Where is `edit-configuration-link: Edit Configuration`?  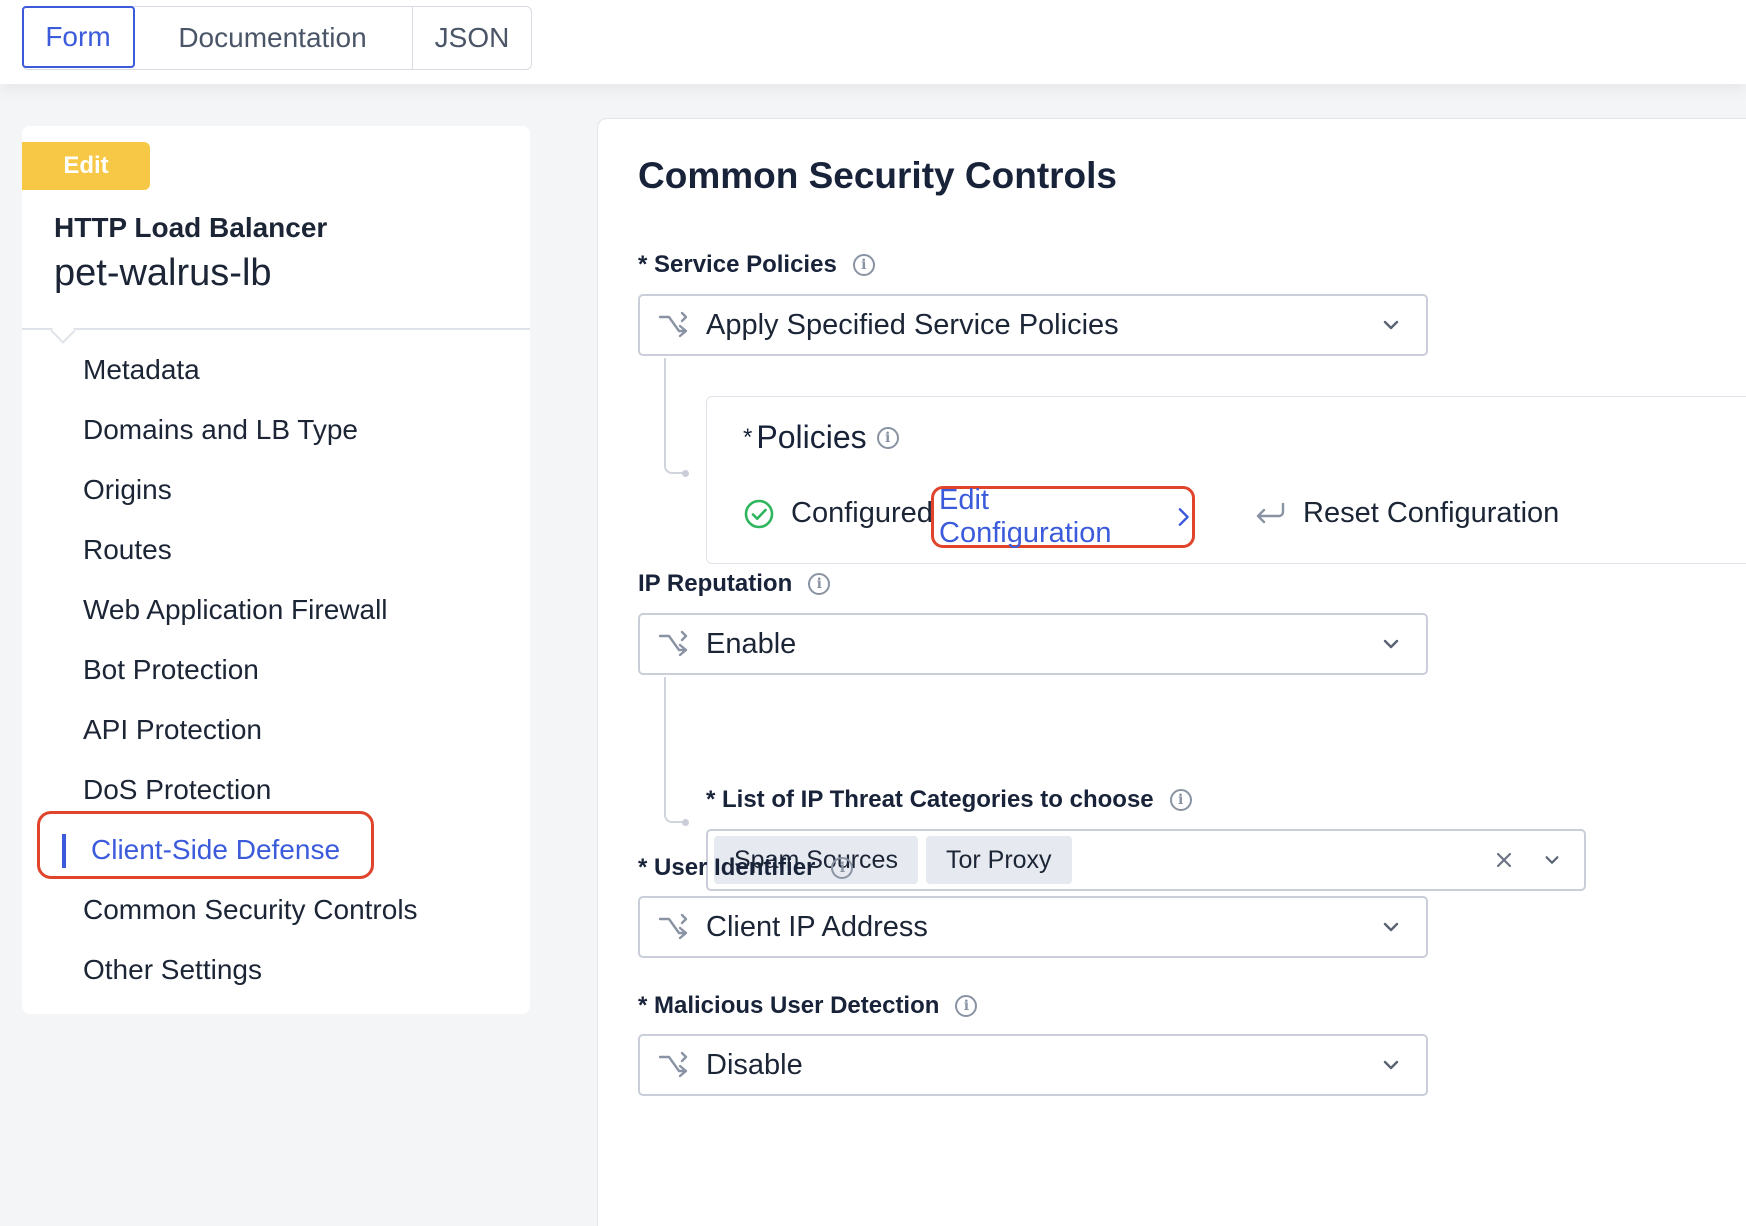 edit-configuration-link: Edit Configuration is located at coordinates (1063, 516).